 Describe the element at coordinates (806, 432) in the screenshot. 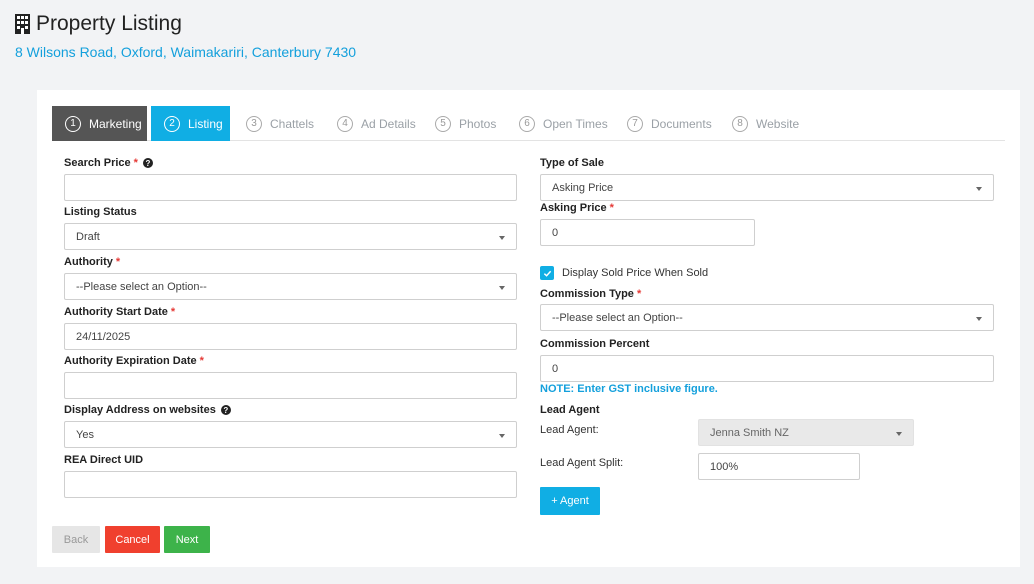

I see `lead-agent-select: Jenna Smith NZ` at that location.